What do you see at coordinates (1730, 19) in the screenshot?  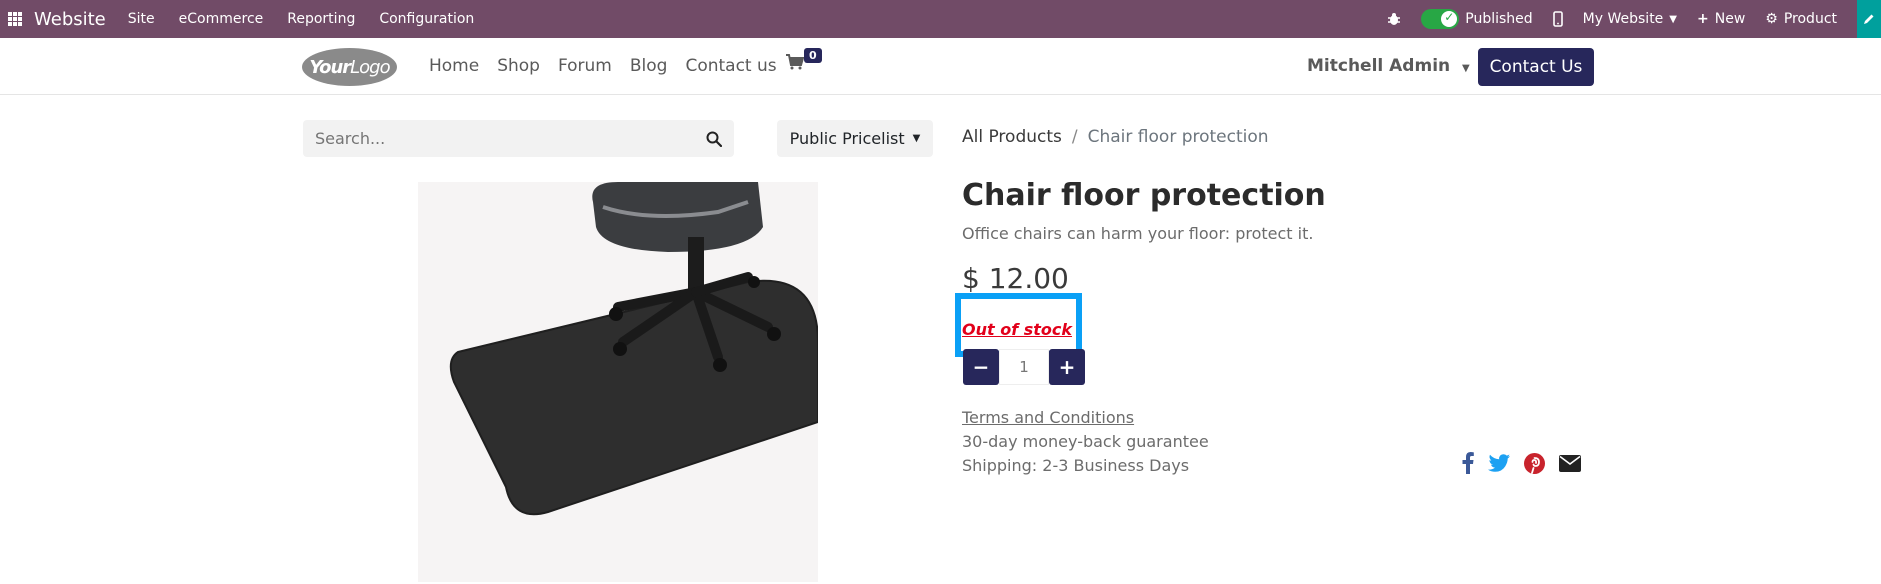 I see `new-label: New` at bounding box center [1730, 19].